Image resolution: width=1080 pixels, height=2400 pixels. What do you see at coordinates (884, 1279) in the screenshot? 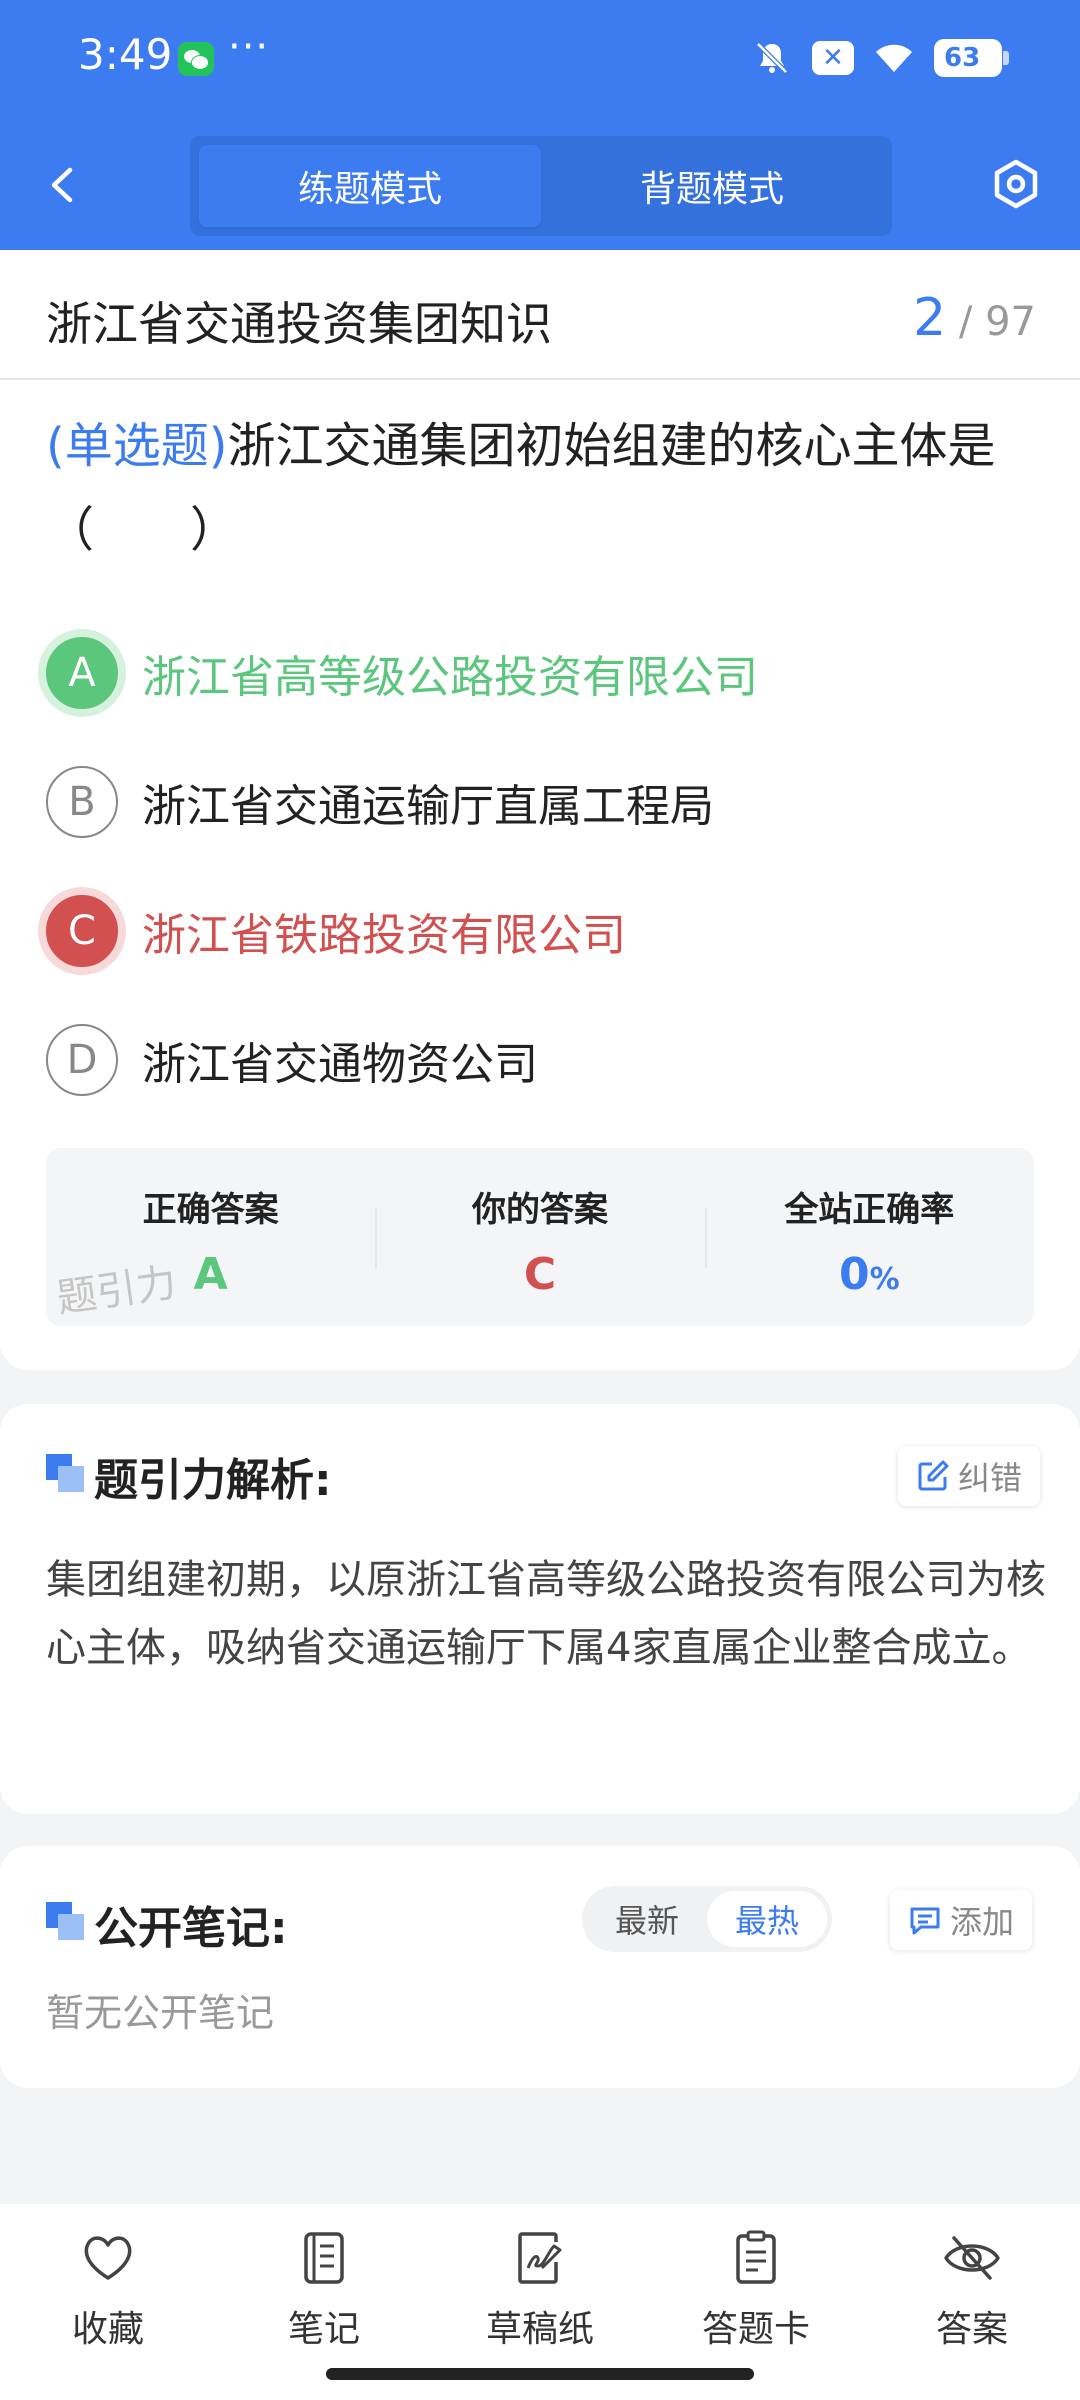
I see `accuracy-unit: %` at bounding box center [884, 1279].